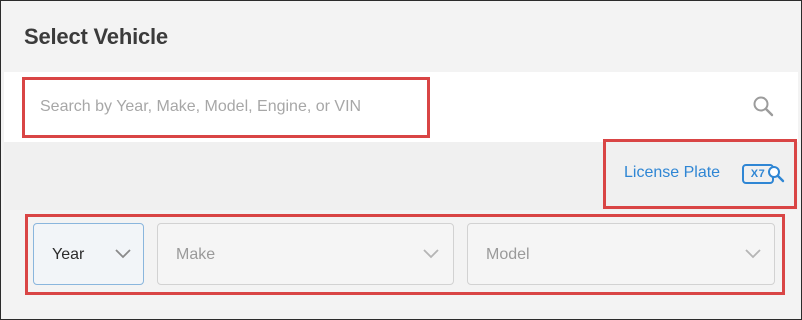 Image resolution: width=802 pixels, height=320 pixels. I want to click on search-icon, so click(763, 106).